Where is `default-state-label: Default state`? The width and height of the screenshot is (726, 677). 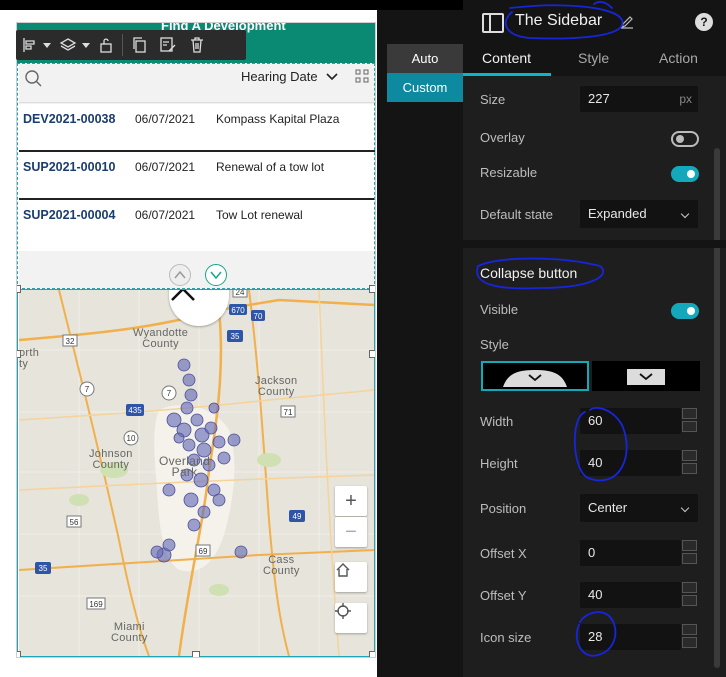 default-state-label: Default state is located at coordinates (516, 214).